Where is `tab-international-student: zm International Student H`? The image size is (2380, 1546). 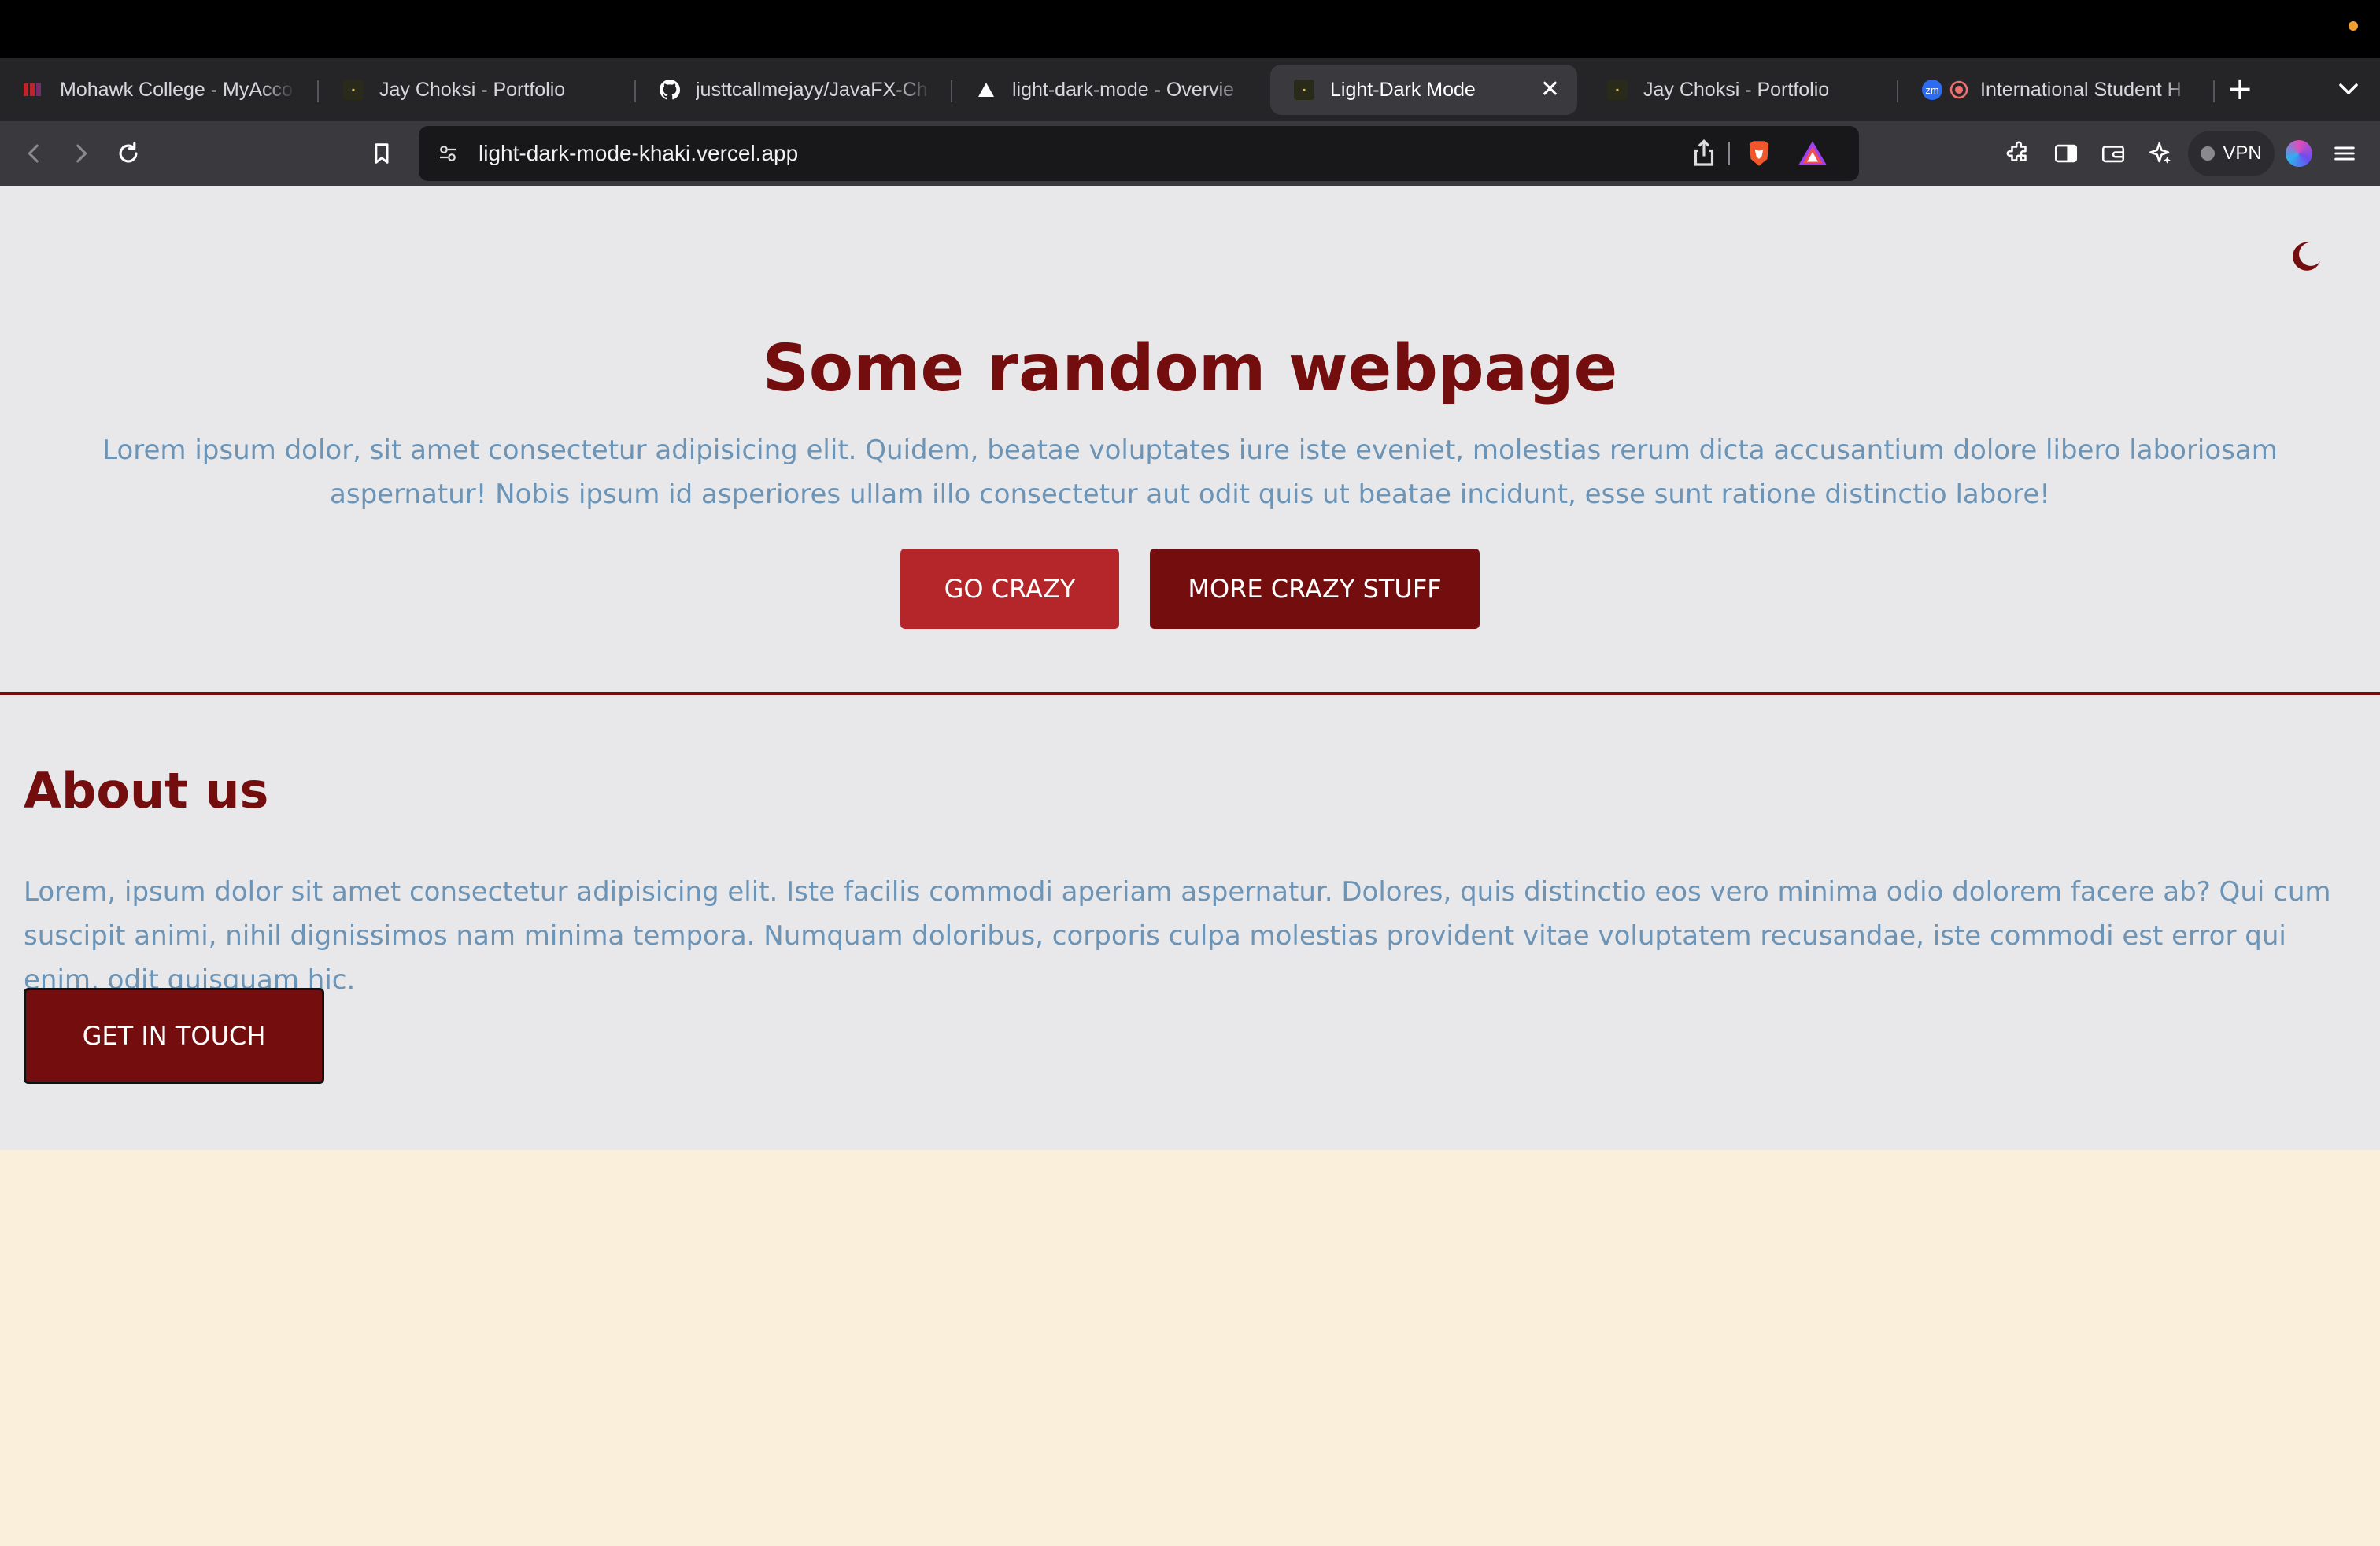 tab-international-student: zm International Student H is located at coordinates (2055, 90).